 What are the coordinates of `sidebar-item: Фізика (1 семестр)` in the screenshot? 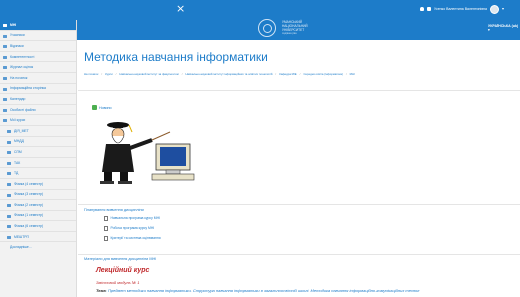 It's located at (38, 216).